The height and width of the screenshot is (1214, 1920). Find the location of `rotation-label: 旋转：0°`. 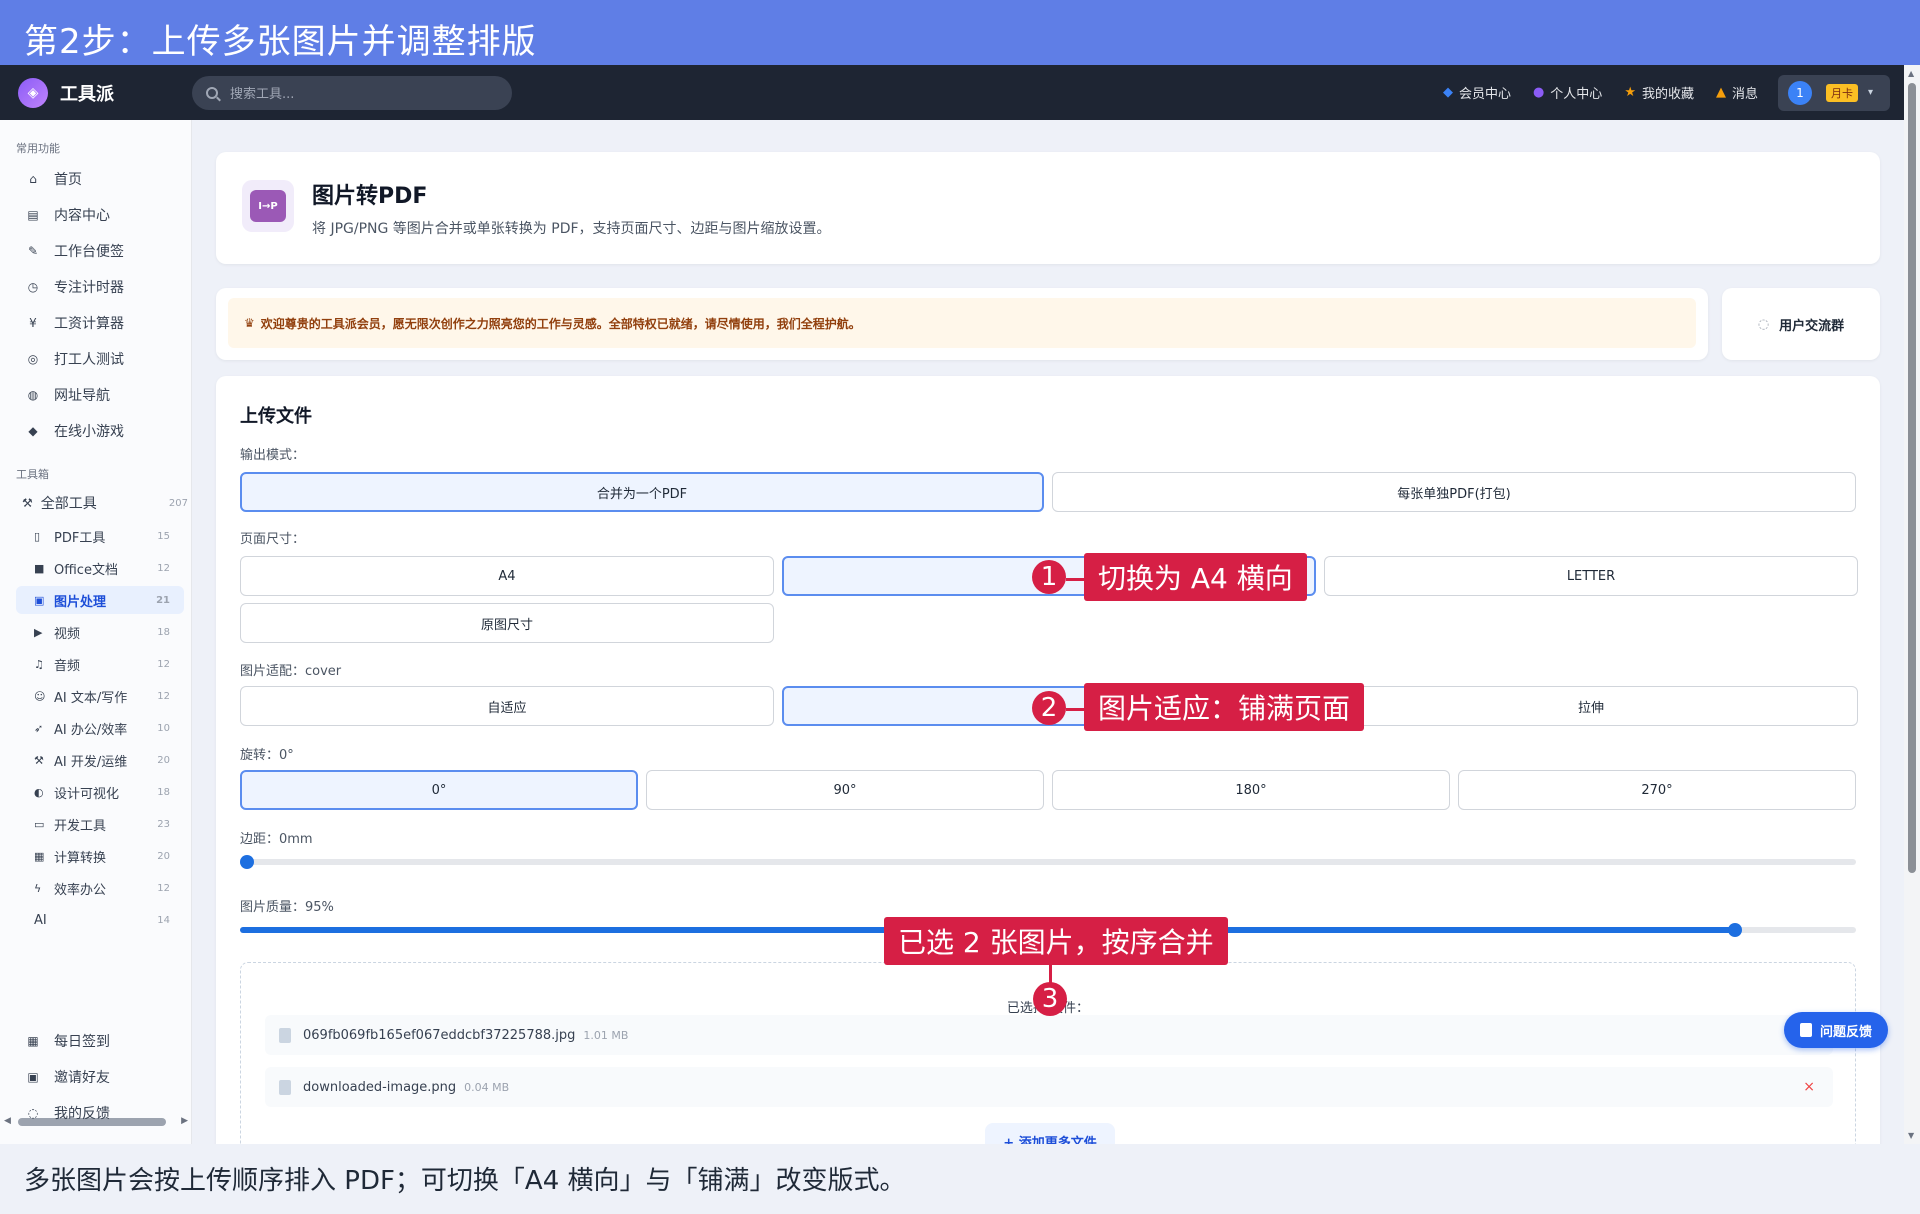

rotation-label: 旋转：0° is located at coordinates (267, 755).